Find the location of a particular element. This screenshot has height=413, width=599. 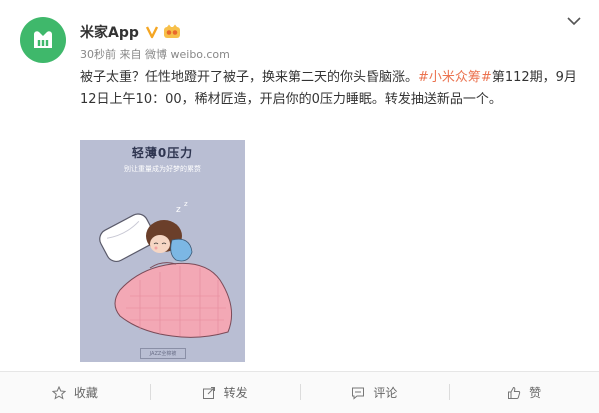

star-icon is located at coordinates (58, 392).